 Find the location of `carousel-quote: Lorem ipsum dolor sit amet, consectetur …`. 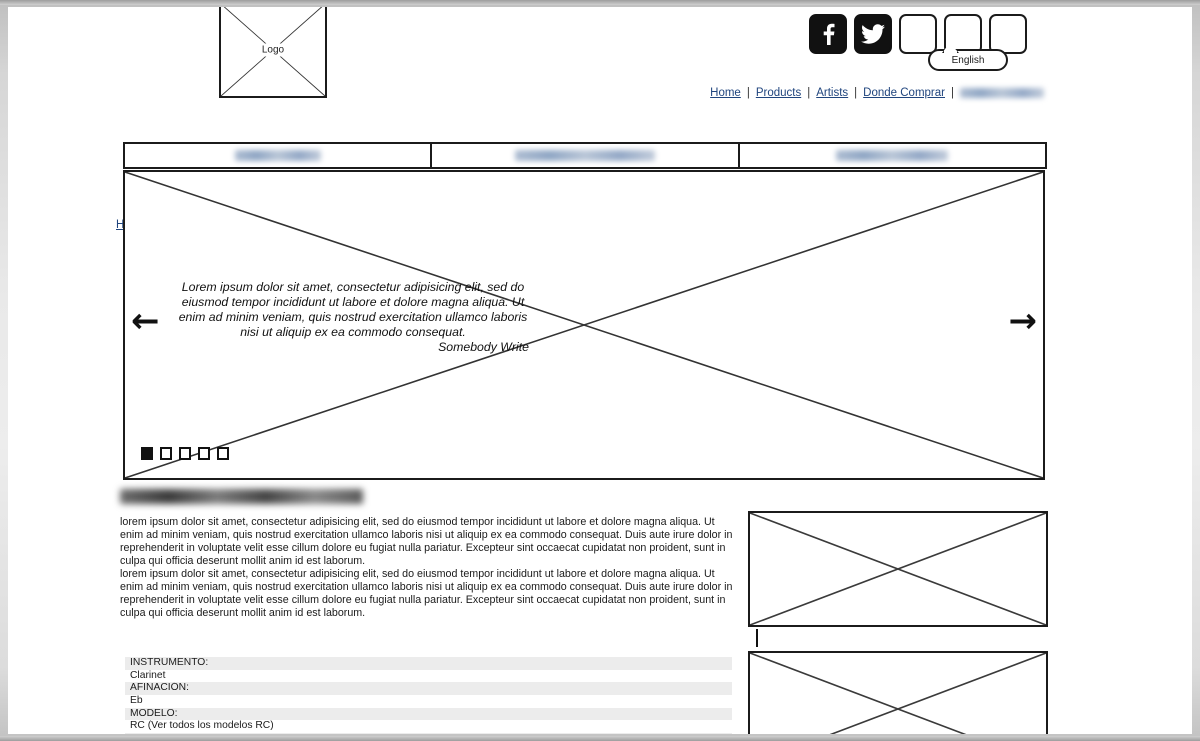

carousel-quote: Lorem ipsum dolor sit amet, consectetur … is located at coordinates (353, 317).